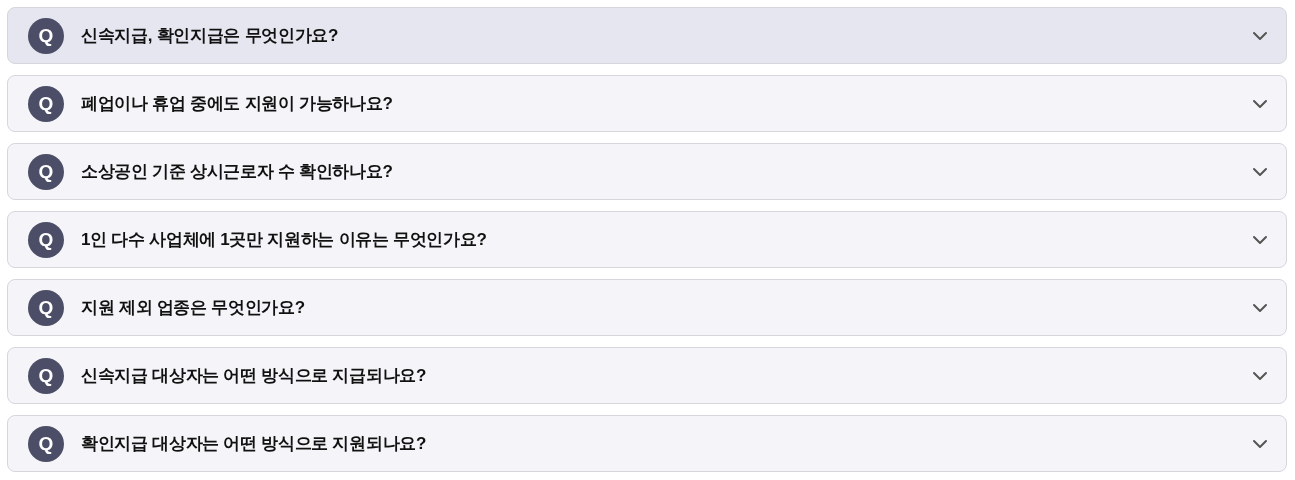  I want to click on faq-item: Q 지원 제외 업종은 무엇인가요?, so click(647, 307).